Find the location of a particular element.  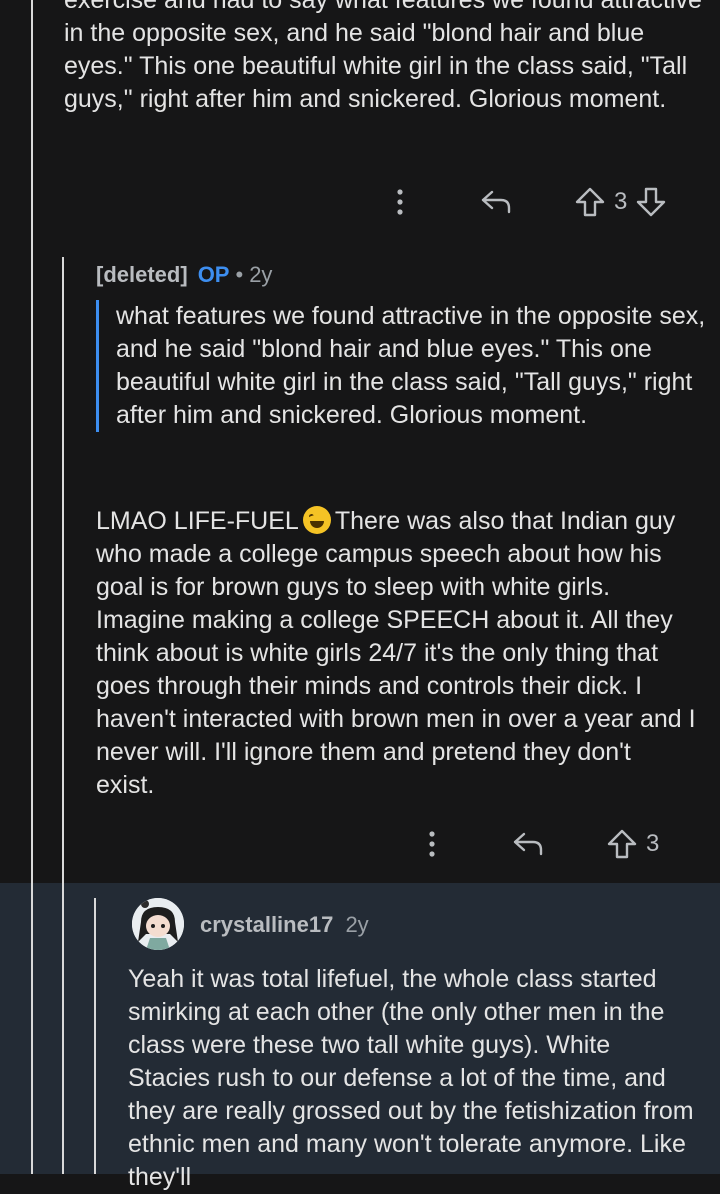

comment-action-bar: 3 is located at coordinates (524, 202).